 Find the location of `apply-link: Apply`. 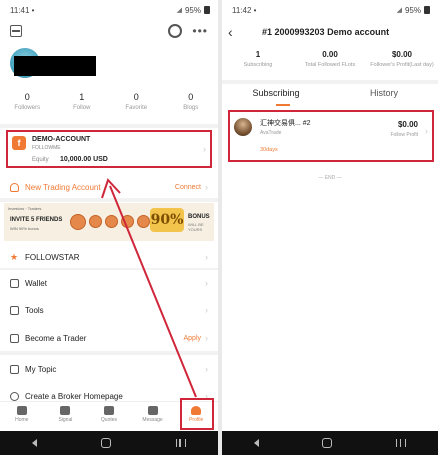

apply-link: Apply is located at coordinates (192, 338).